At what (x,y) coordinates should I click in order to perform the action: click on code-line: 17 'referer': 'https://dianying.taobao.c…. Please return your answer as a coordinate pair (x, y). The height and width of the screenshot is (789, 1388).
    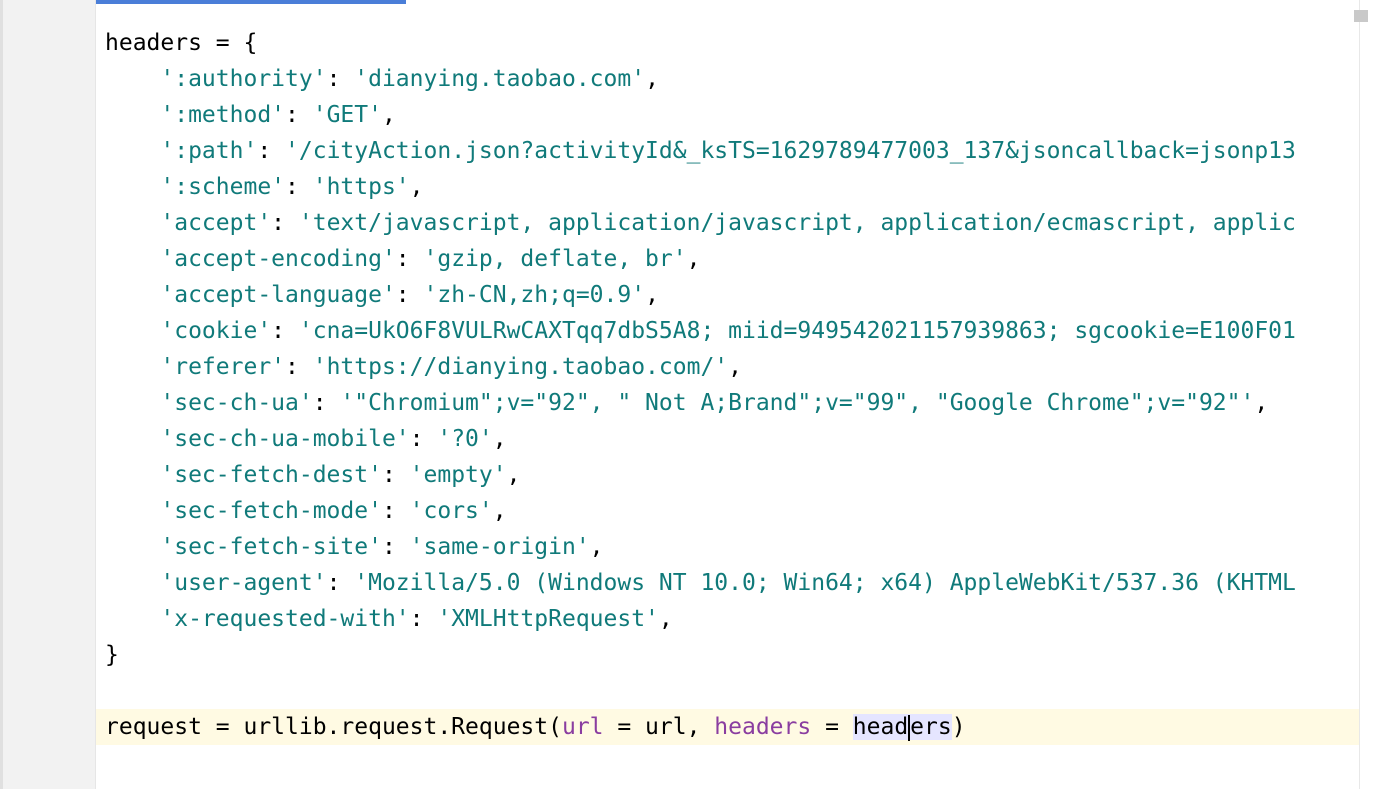
    Looking at the image, I should click on (728, 367).